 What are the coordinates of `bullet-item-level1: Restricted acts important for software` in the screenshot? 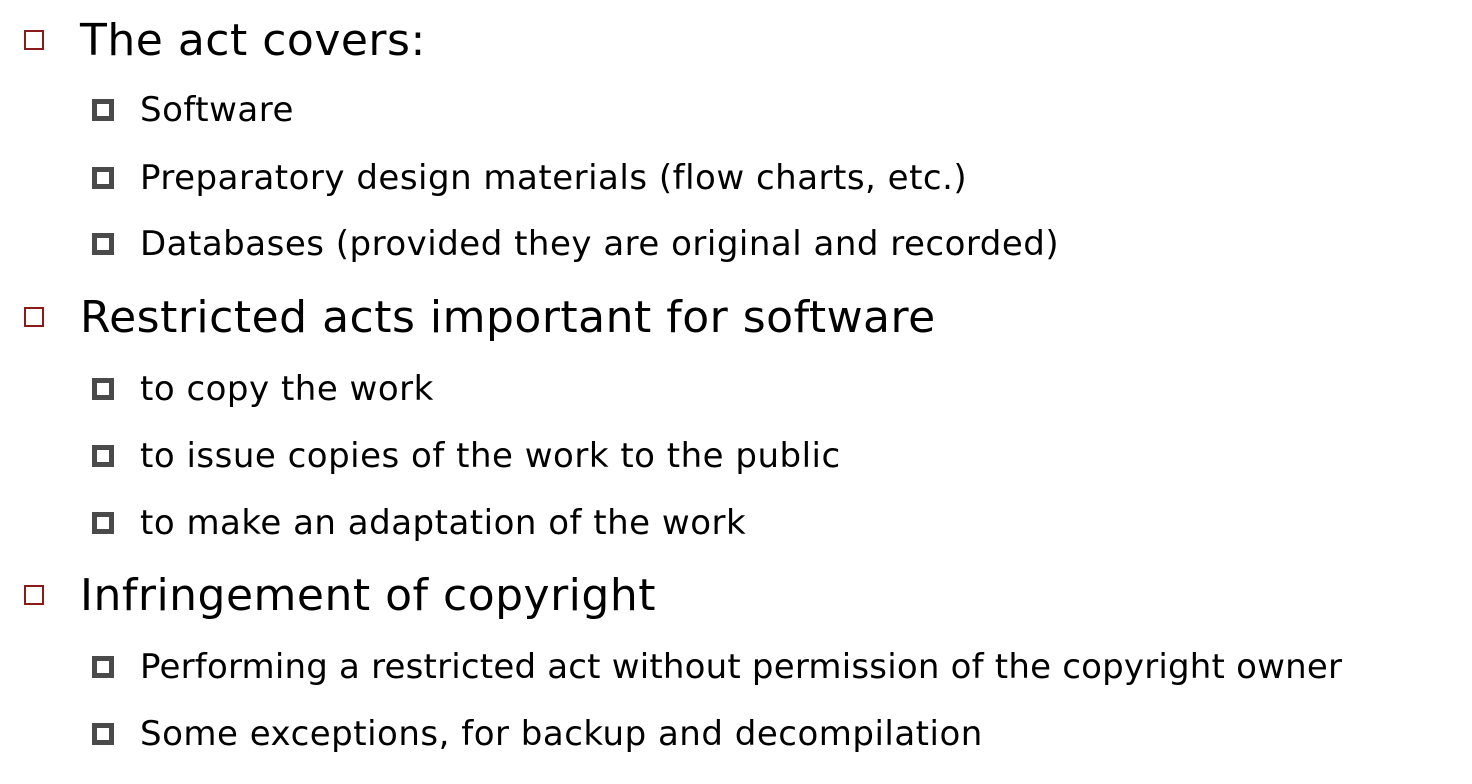 It's located at (480, 317).